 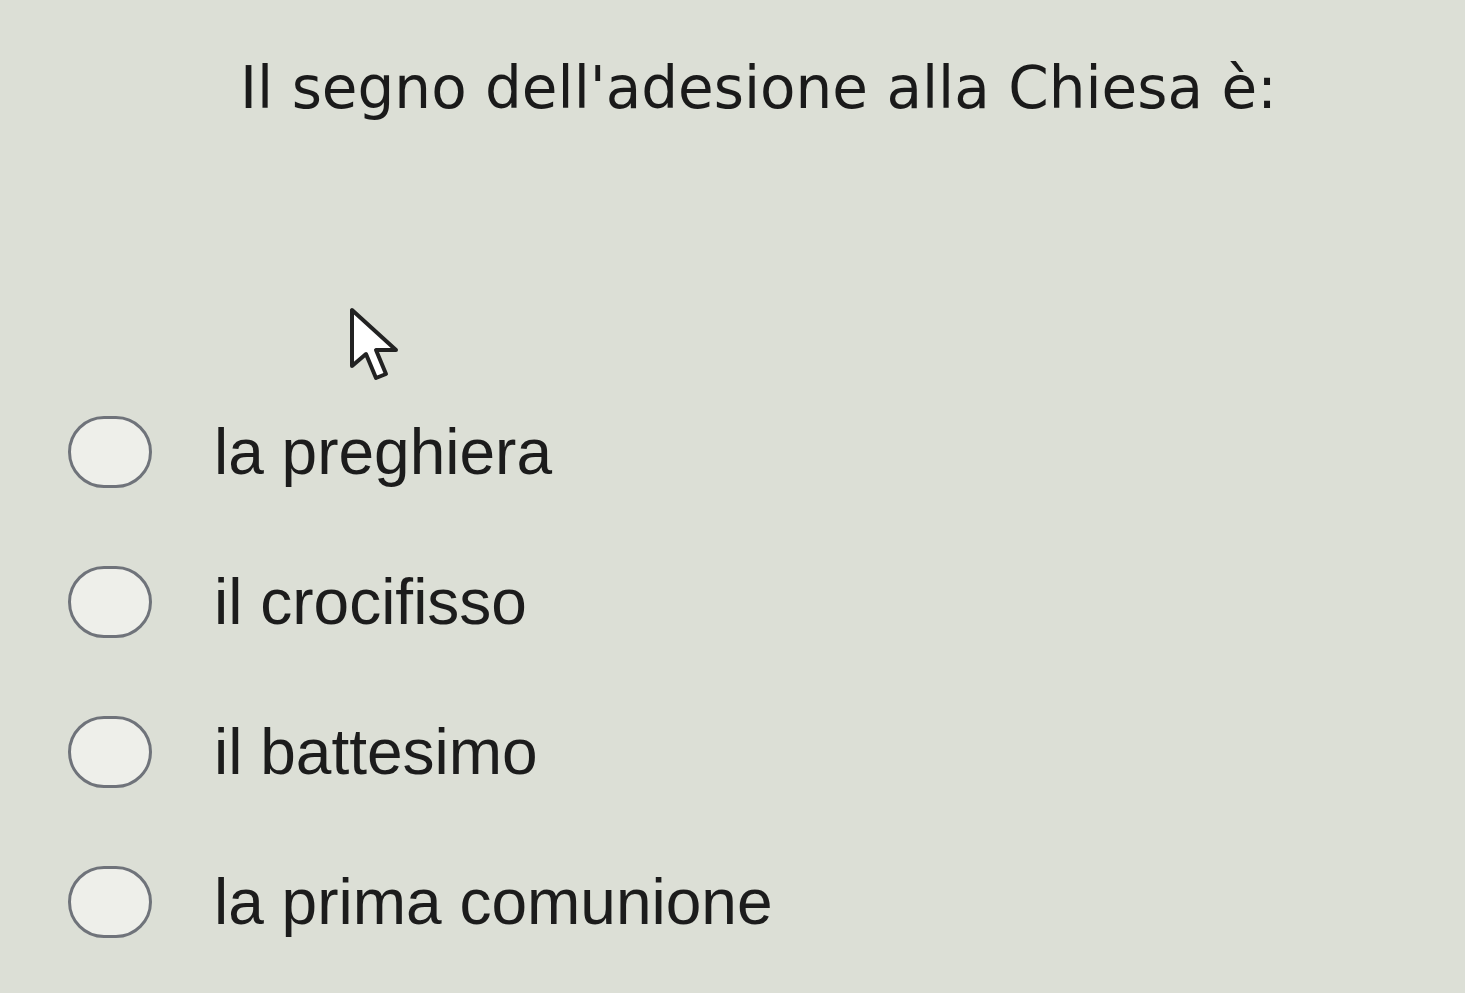 What do you see at coordinates (370, 602) in the screenshot?
I see `option-label: il crocifisso` at bounding box center [370, 602].